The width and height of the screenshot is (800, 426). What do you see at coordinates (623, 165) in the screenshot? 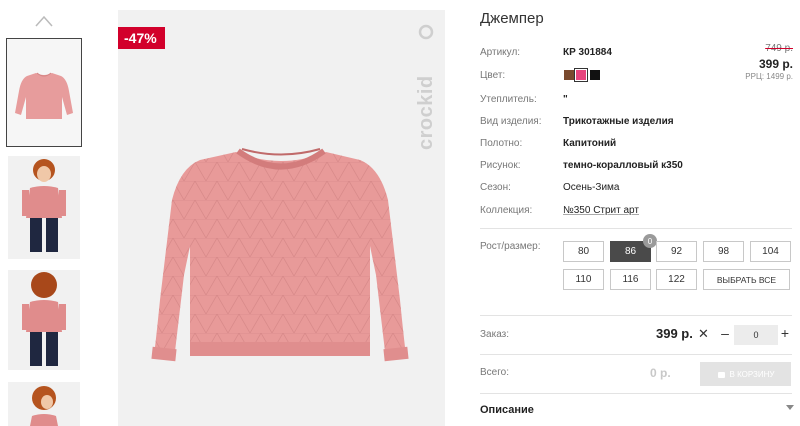
I see `attr-value-pattern: темно-коралловый к350` at bounding box center [623, 165].